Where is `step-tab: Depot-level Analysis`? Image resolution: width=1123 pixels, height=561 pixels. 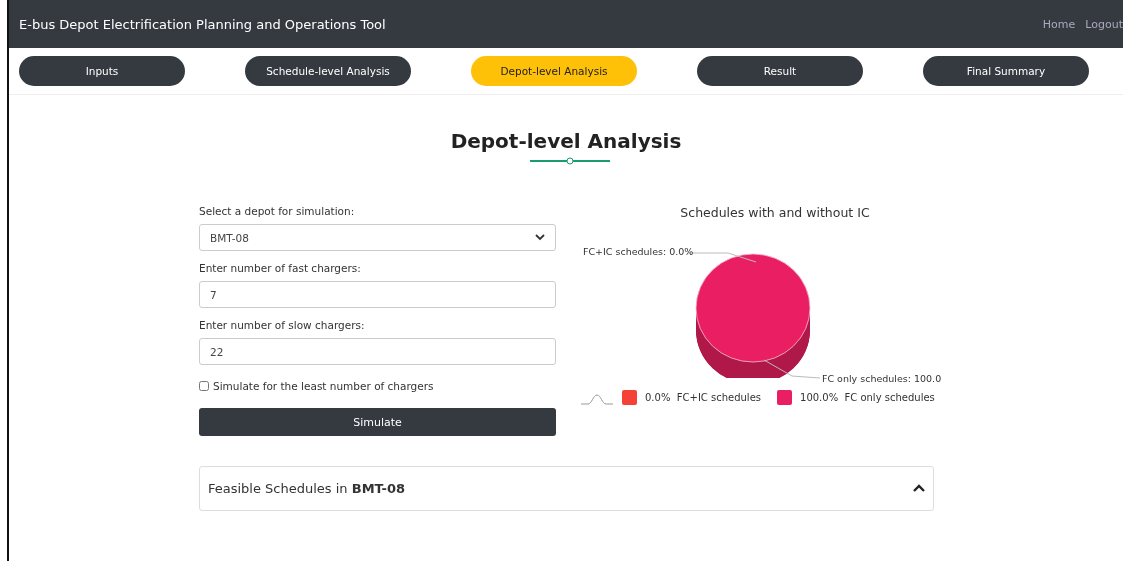 step-tab: Depot-level Analysis is located at coordinates (554, 71).